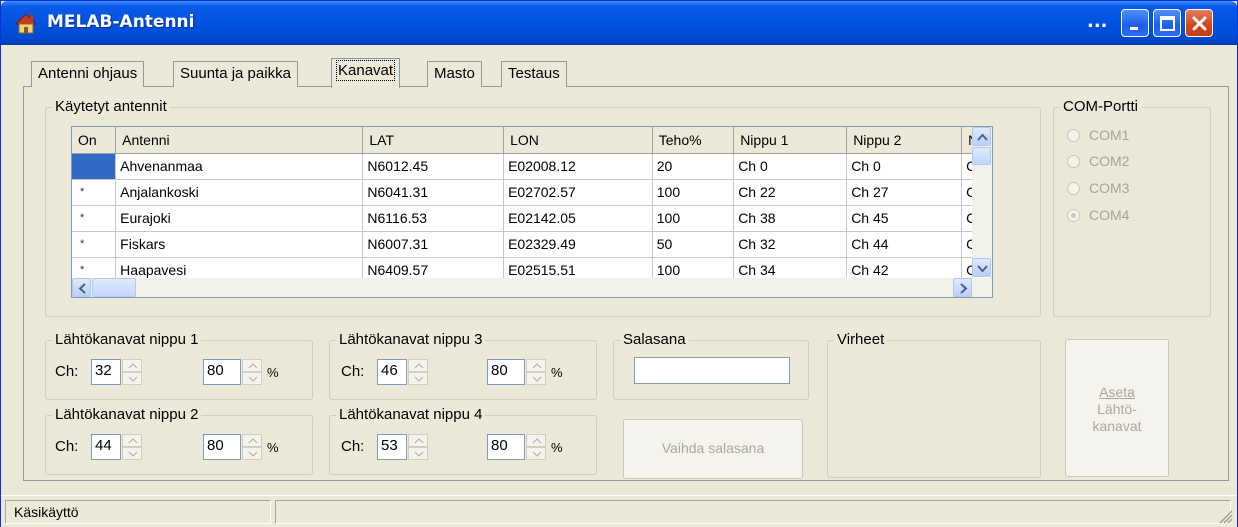 The image size is (1238, 527). What do you see at coordinates (88, 74) in the screenshot?
I see `tab-antenni-ohjaus: Antenni ohjaus` at bounding box center [88, 74].